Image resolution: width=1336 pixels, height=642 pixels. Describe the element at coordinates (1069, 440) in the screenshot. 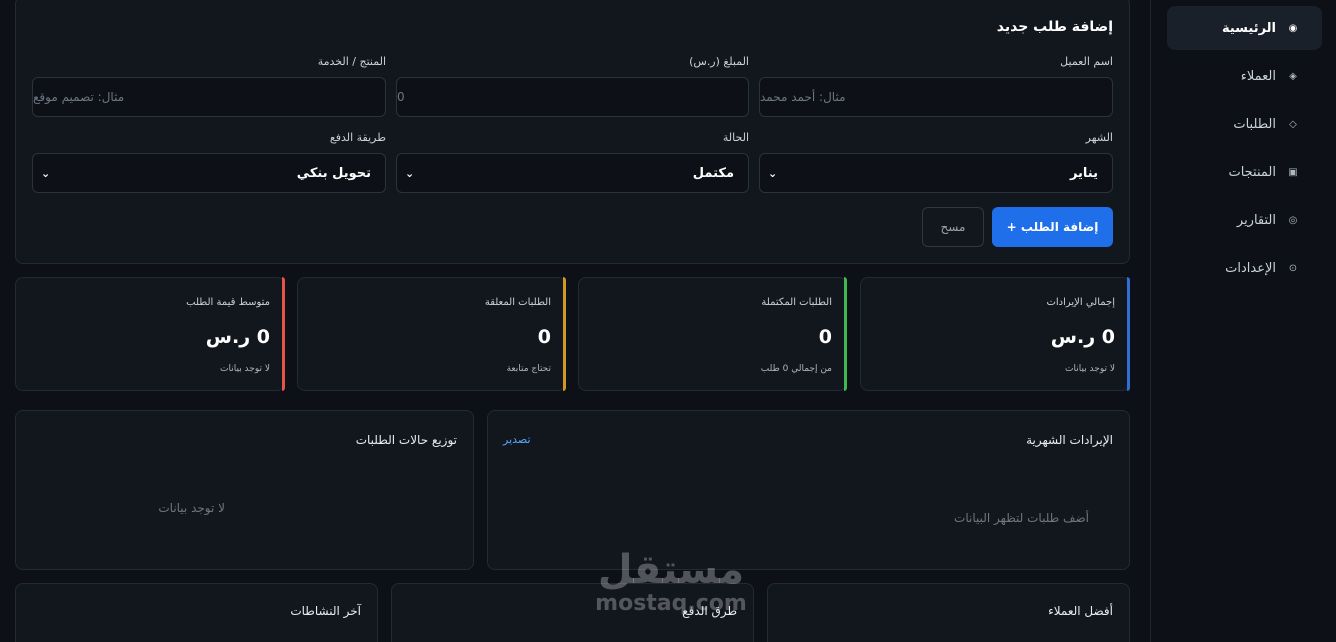

I see `monthly-revenue-title: الإيرادات الشهرية` at that location.